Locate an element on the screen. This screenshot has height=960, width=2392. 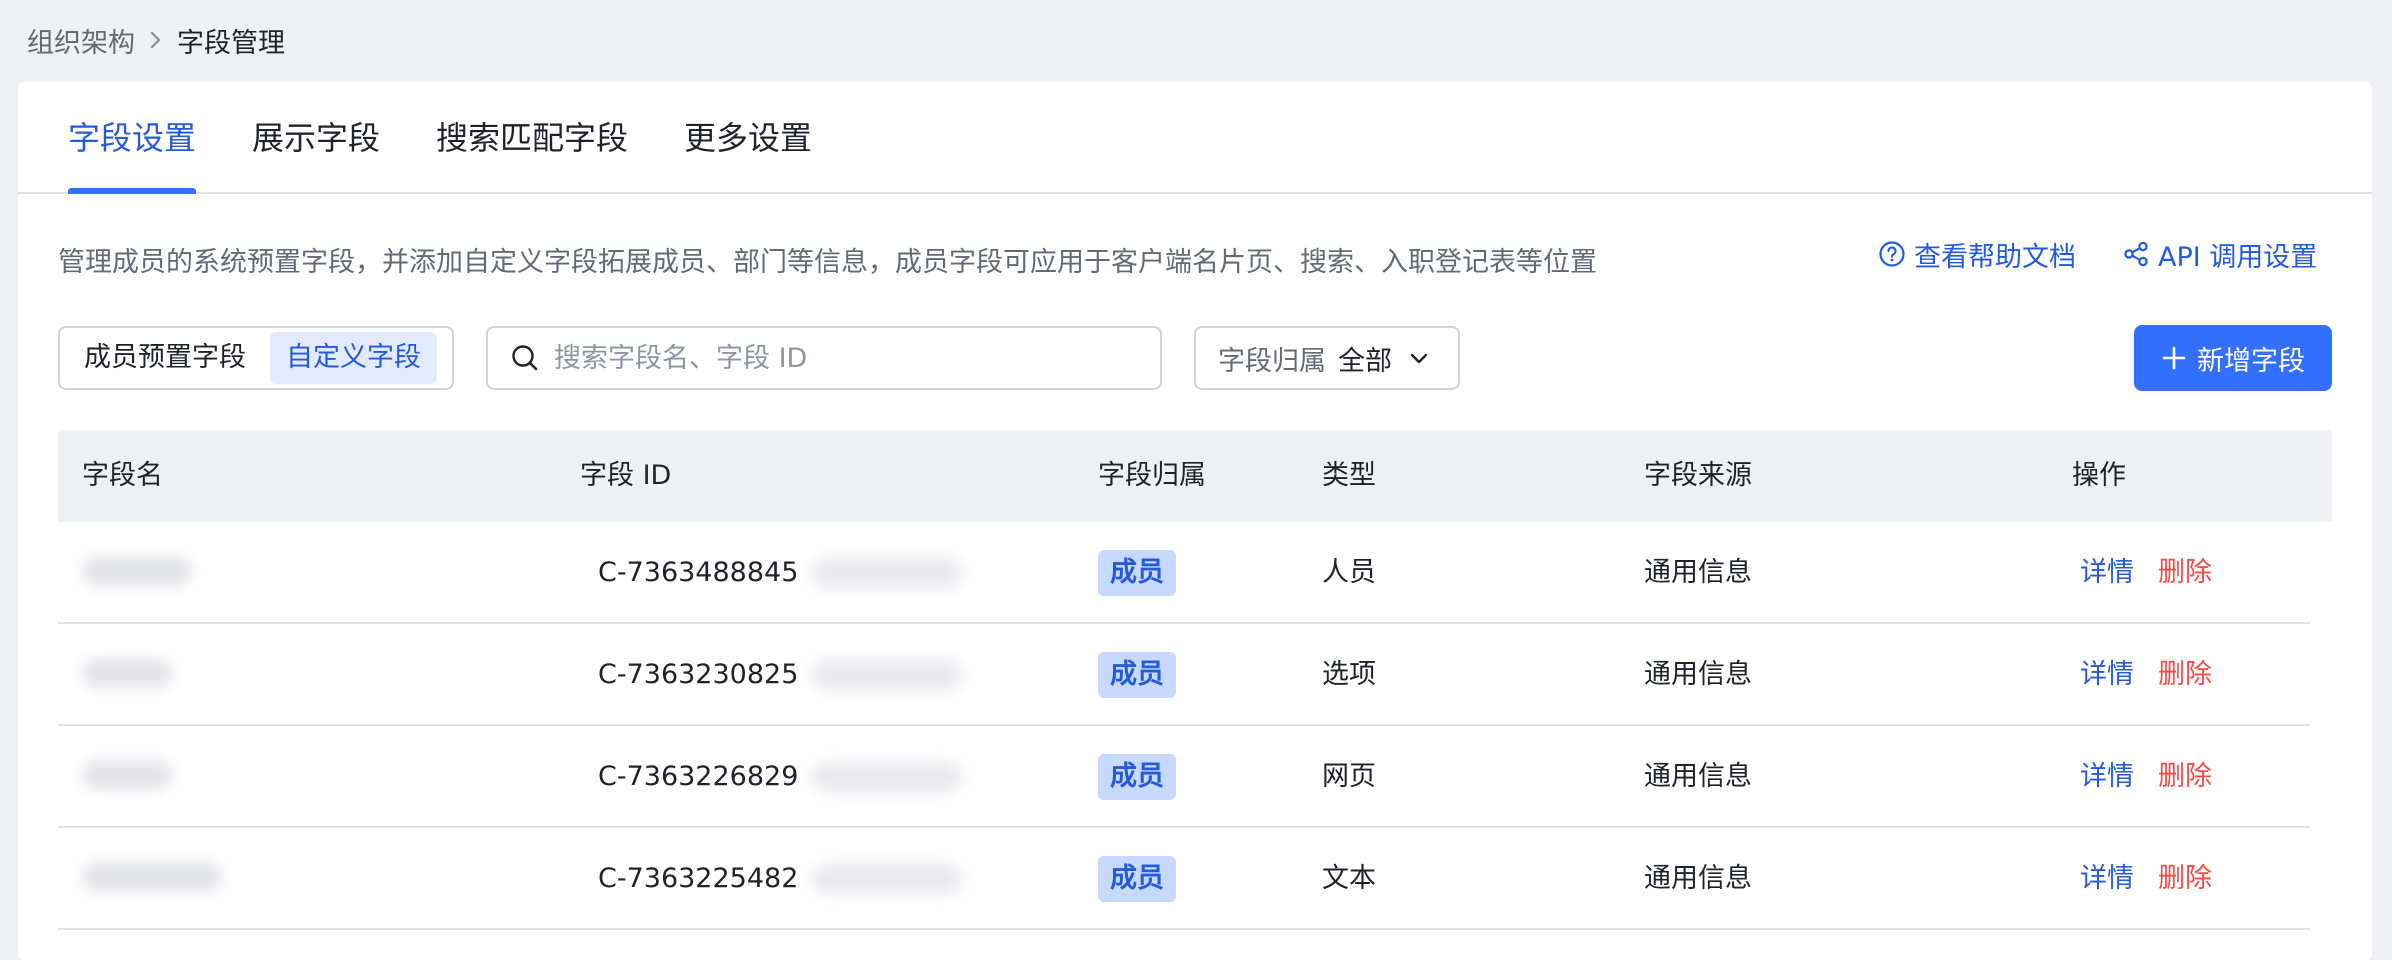
segment-preset-fields: 成员预置字段 is located at coordinates (165, 358).